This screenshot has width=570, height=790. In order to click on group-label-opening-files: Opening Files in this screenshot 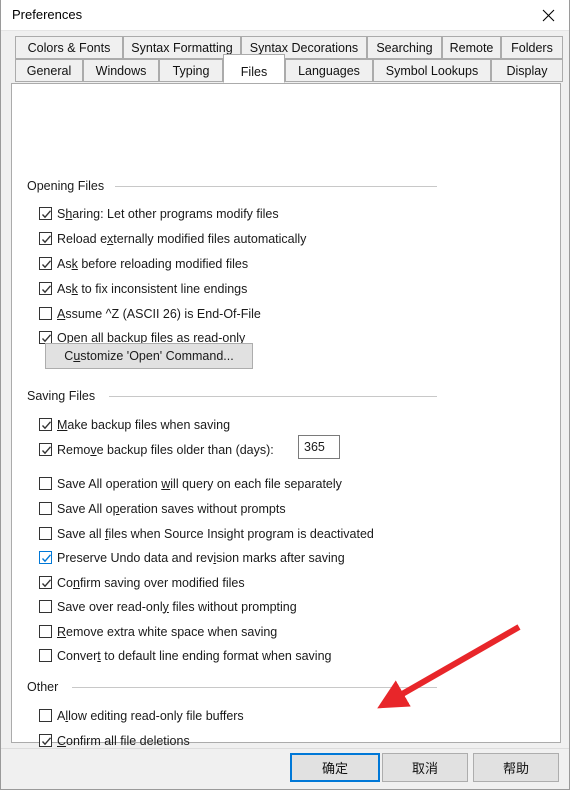, I will do `click(69, 186)`.